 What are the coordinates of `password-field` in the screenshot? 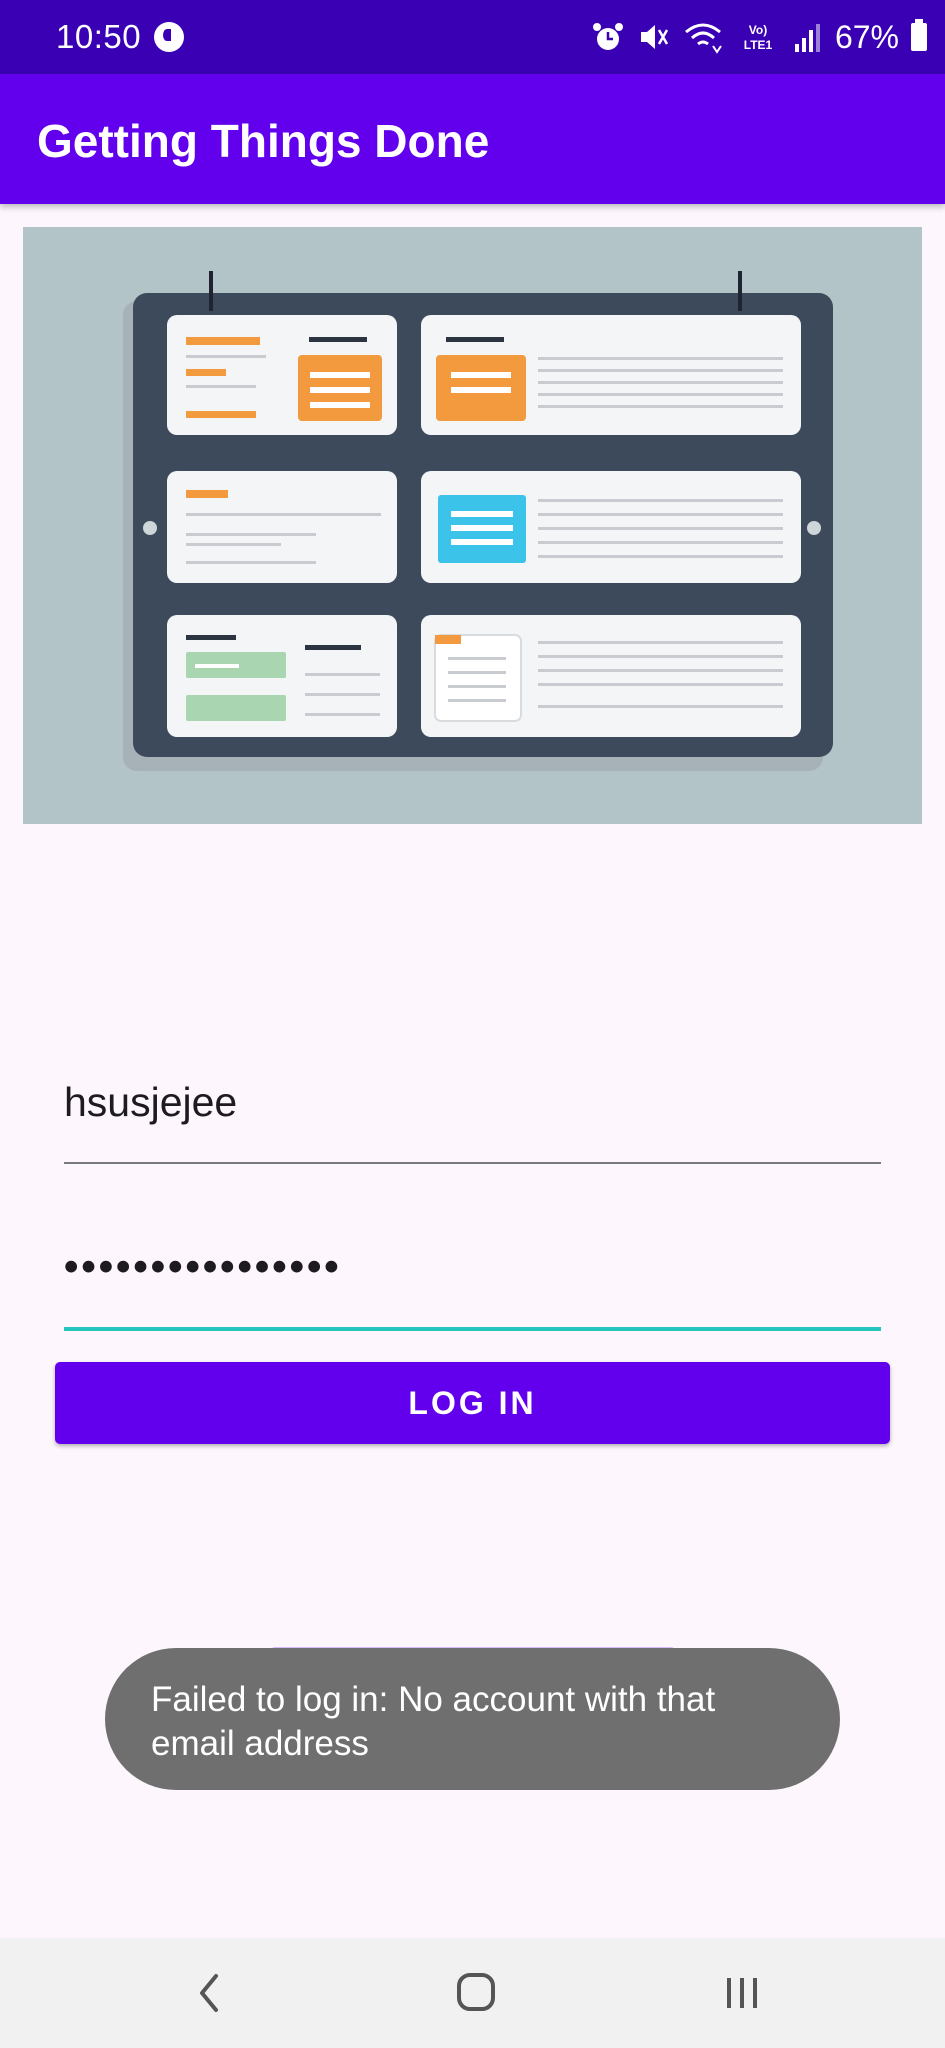 It's located at (472, 1281).